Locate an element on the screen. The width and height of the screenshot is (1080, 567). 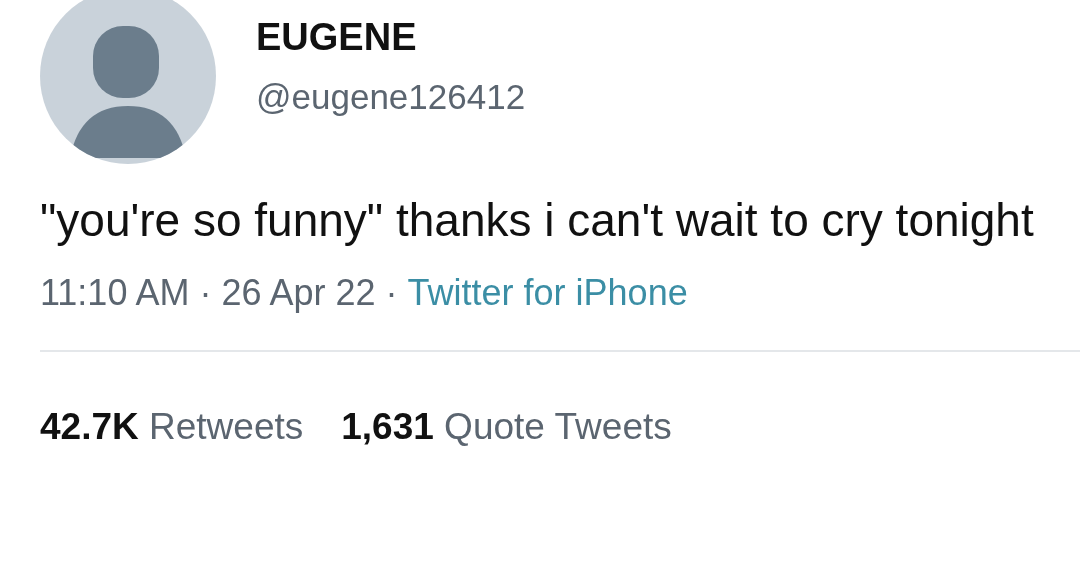
avatar-icon is located at coordinates (128, 82).